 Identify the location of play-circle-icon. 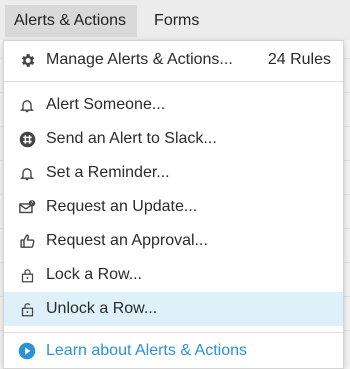
(27, 351).